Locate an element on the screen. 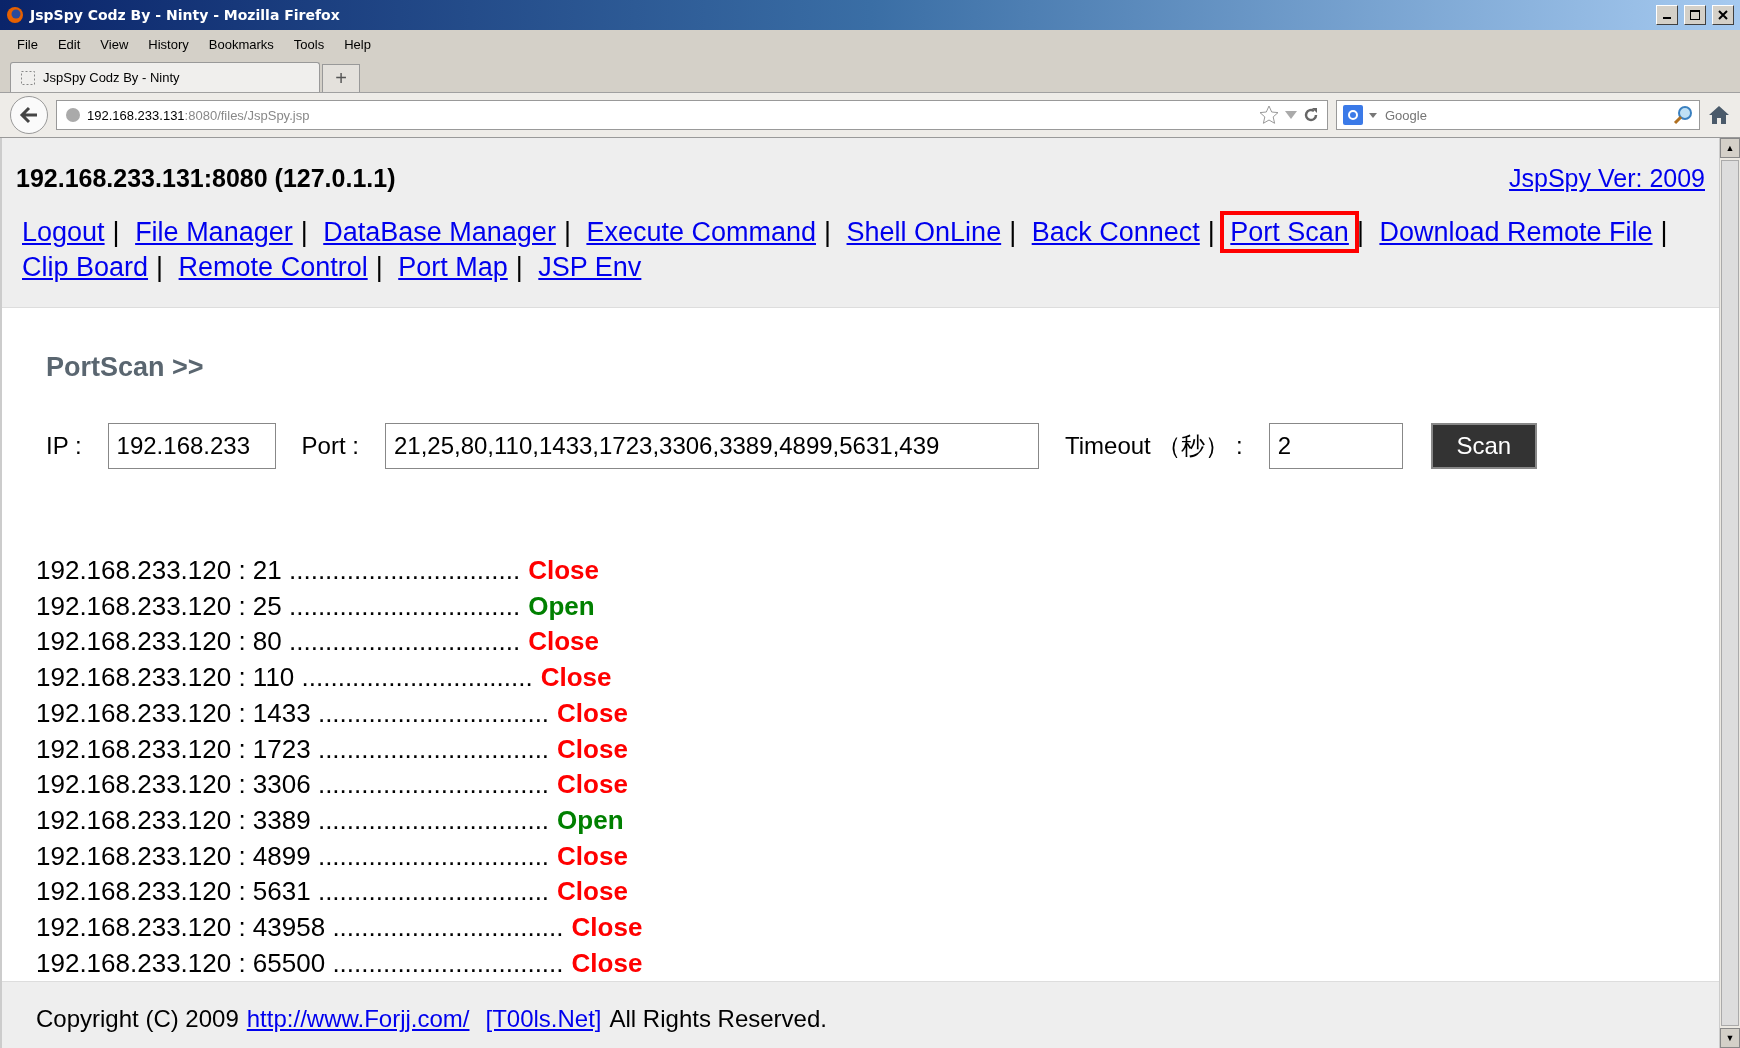  ip-label: IP : is located at coordinates (64, 446).